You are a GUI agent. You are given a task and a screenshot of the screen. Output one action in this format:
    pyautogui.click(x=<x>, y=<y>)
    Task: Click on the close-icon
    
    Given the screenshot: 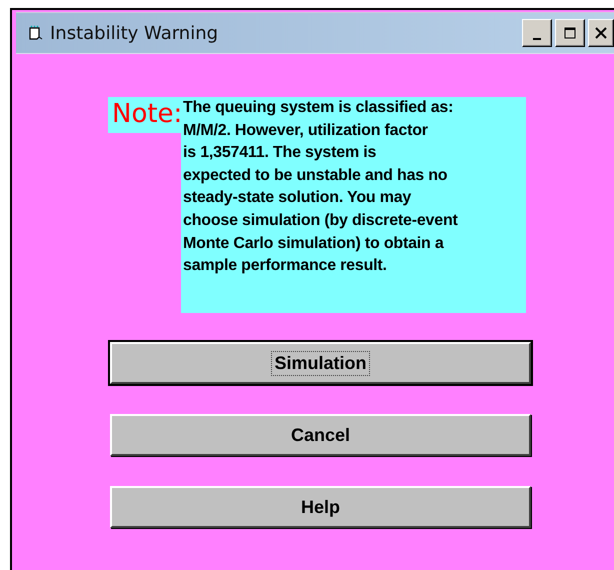 What is the action you would take?
    pyautogui.click(x=601, y=33)
    